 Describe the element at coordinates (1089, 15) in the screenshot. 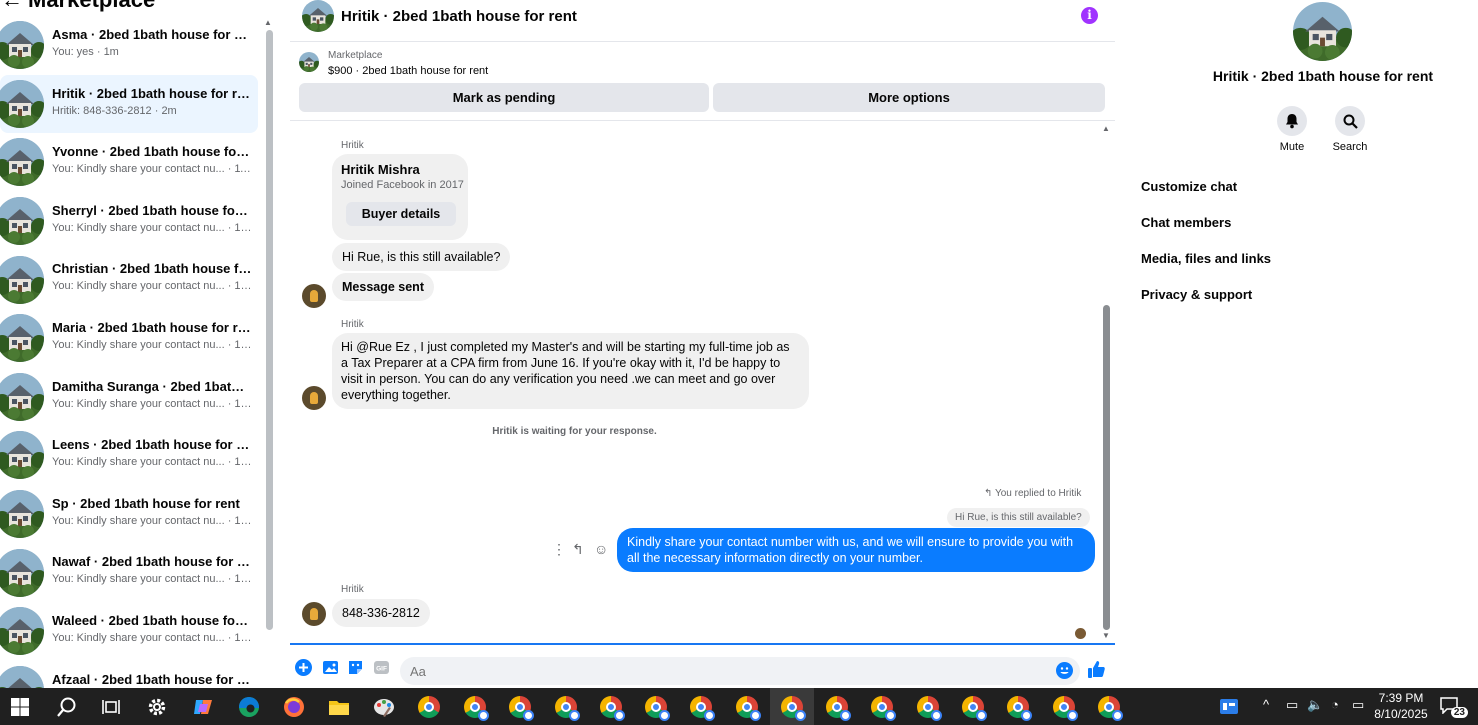

I see `info-icon: i` at that location.